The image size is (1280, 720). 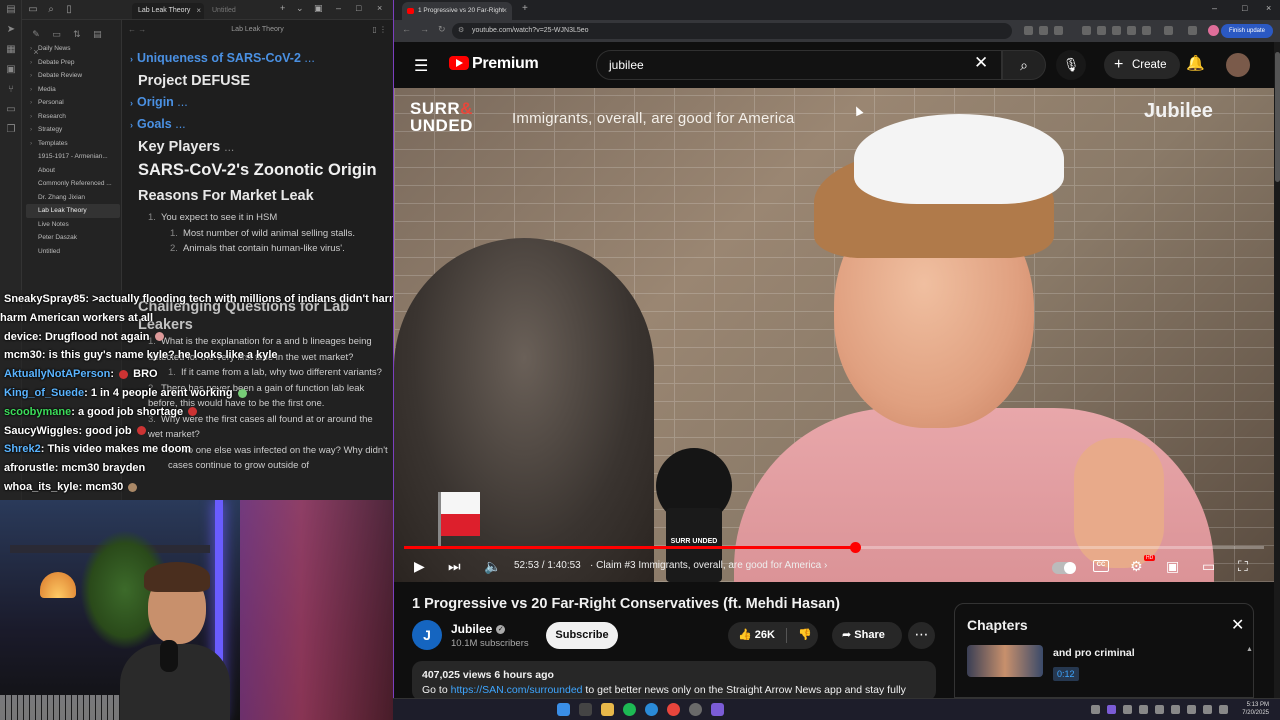 I want to click on tree-item: Debate Review, so click(x=73, y=76).